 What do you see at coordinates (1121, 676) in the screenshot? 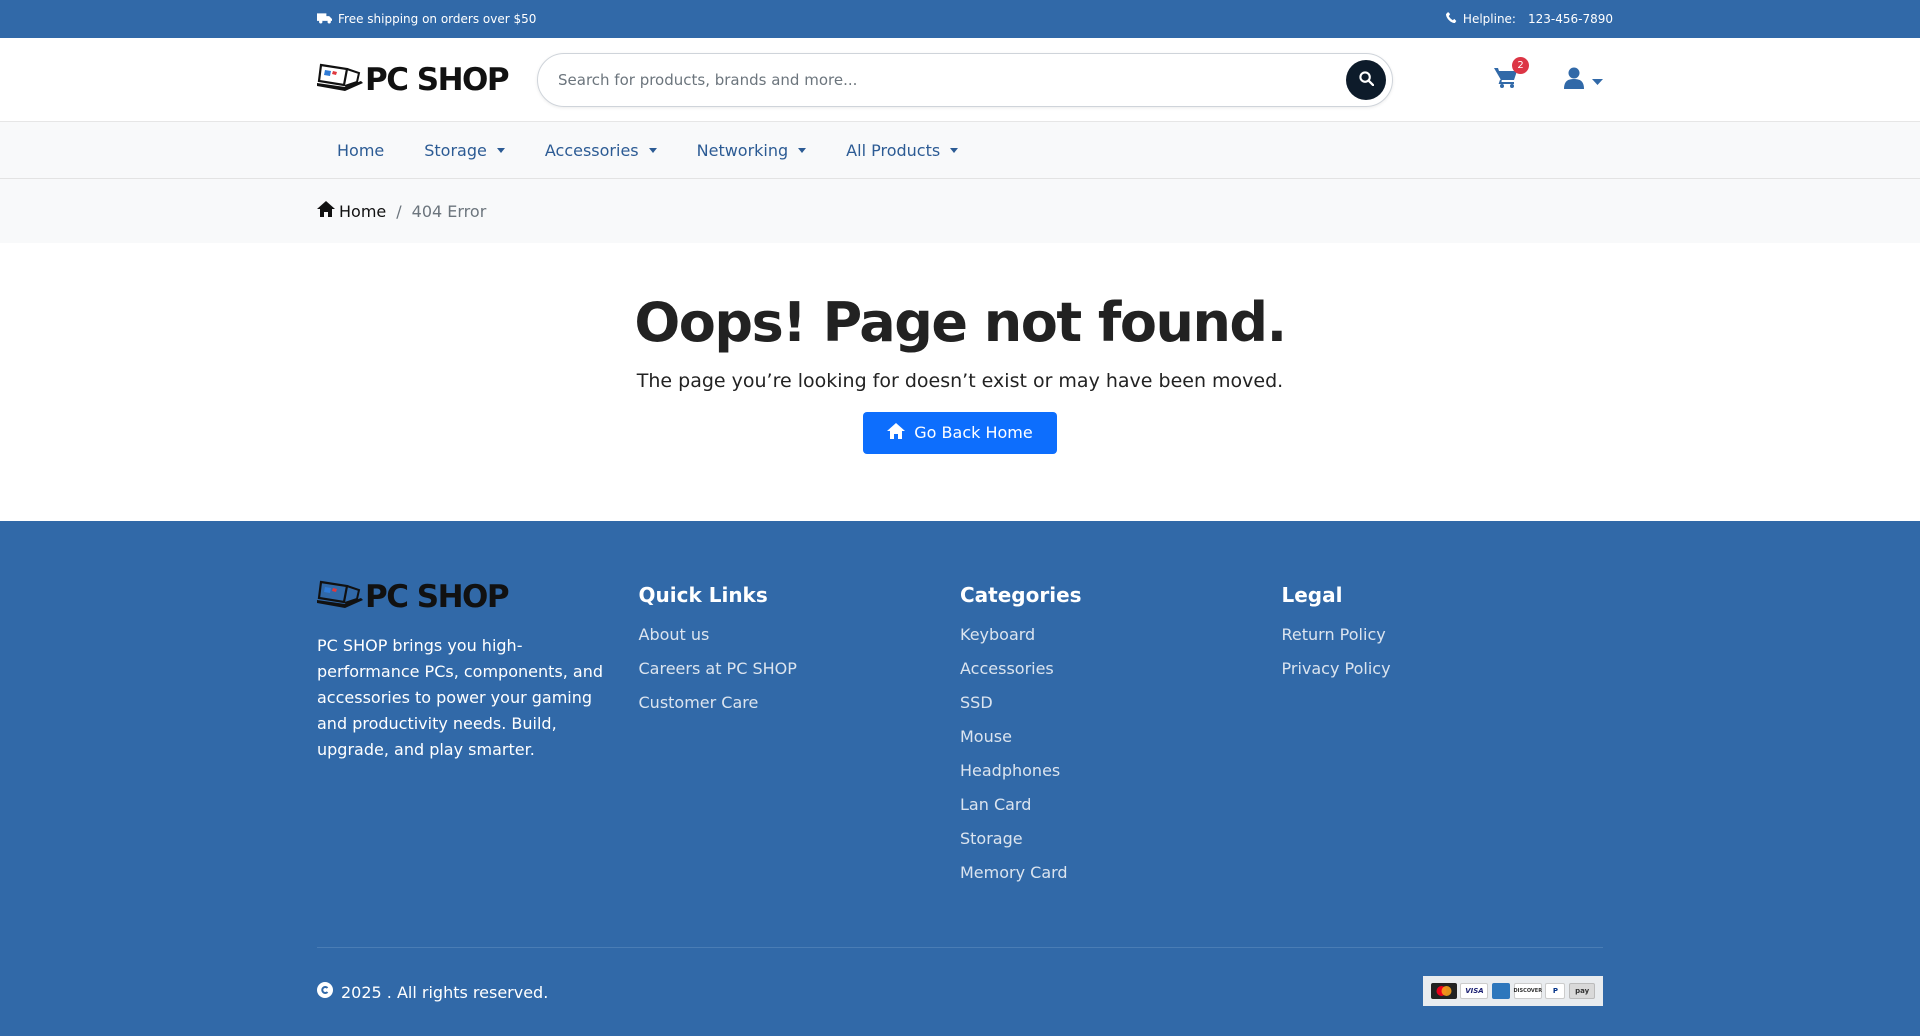
I see `footer-category-accessories: Accessories` at bounding box center [1121, 676].